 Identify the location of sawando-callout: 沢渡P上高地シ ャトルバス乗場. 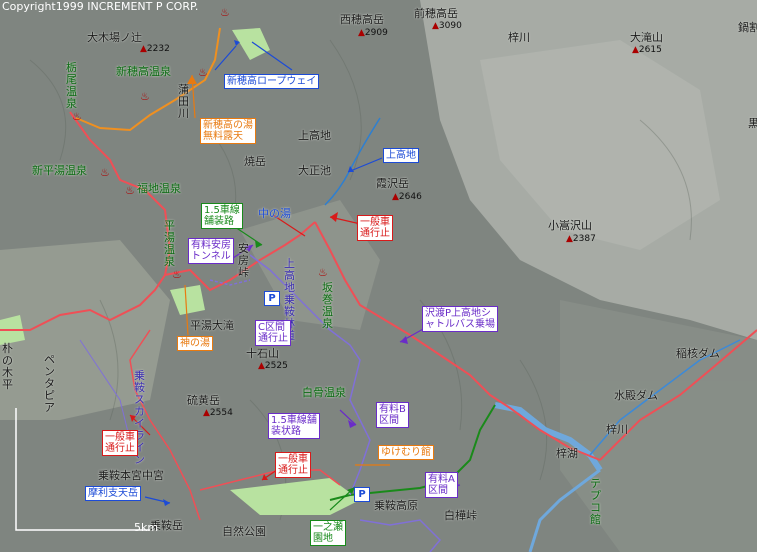
(460, 319).